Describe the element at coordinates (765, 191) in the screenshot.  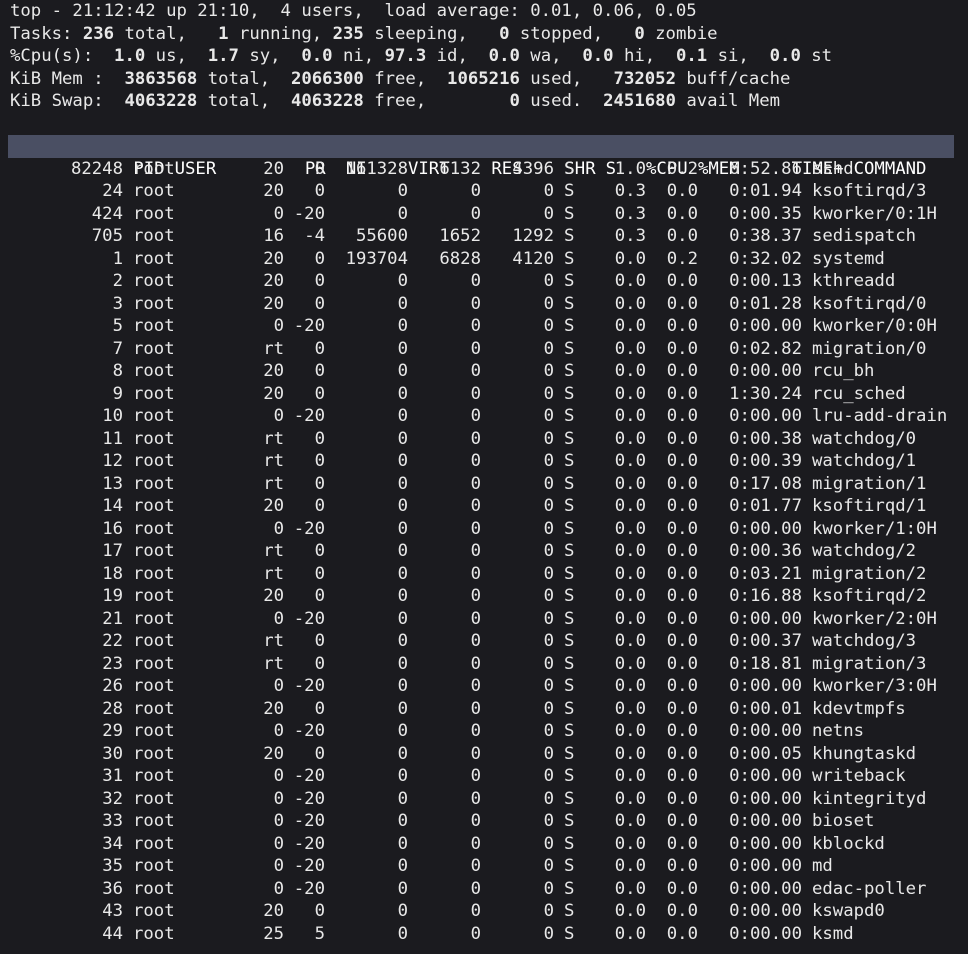
I see `cell-time: 0:01.94` at that location.